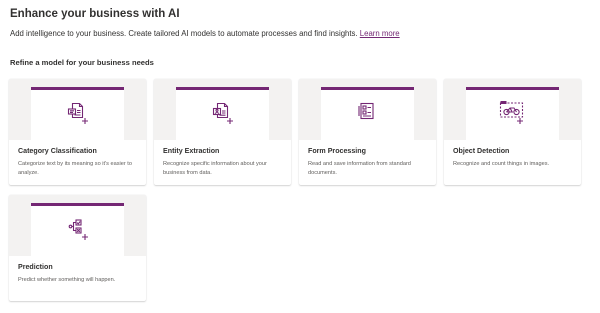  What do you see at coordinates (337, 151) in the screenshot?
I see `card-title: Form Processing` at bounding box center [337, 151].